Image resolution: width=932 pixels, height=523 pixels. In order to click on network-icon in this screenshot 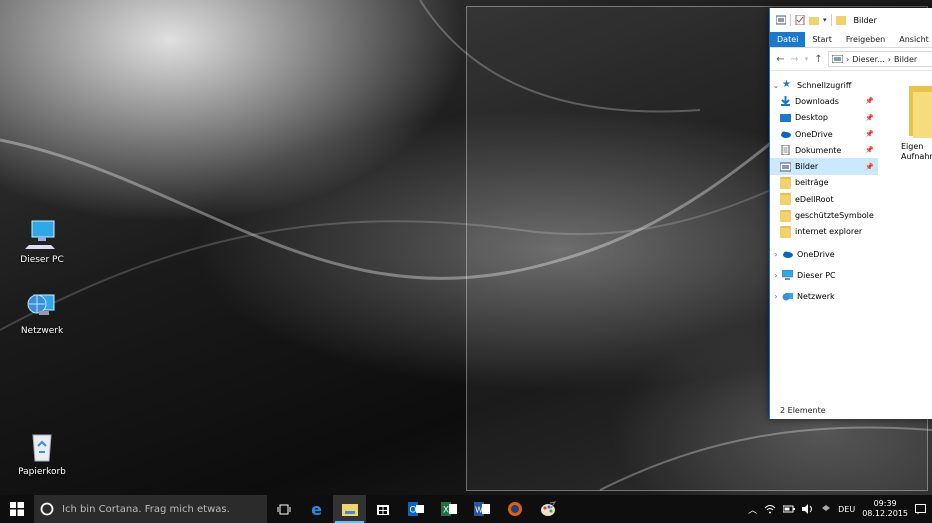, I will do `click(42, 306)`.